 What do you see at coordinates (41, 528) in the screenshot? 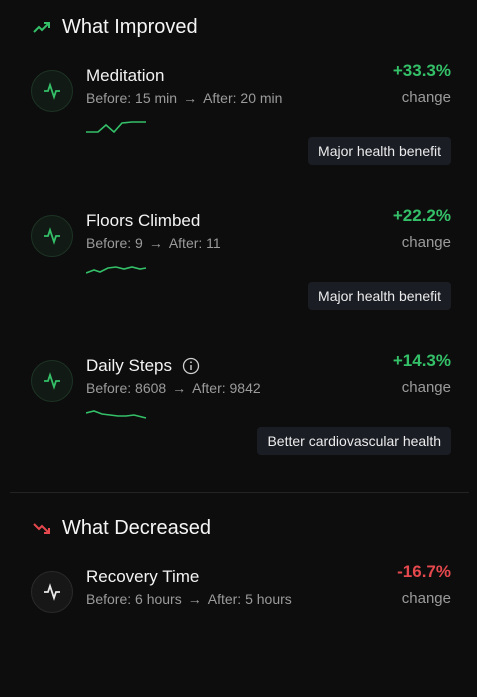
I see `trending-down-icon` at bounding box center [41, 528].